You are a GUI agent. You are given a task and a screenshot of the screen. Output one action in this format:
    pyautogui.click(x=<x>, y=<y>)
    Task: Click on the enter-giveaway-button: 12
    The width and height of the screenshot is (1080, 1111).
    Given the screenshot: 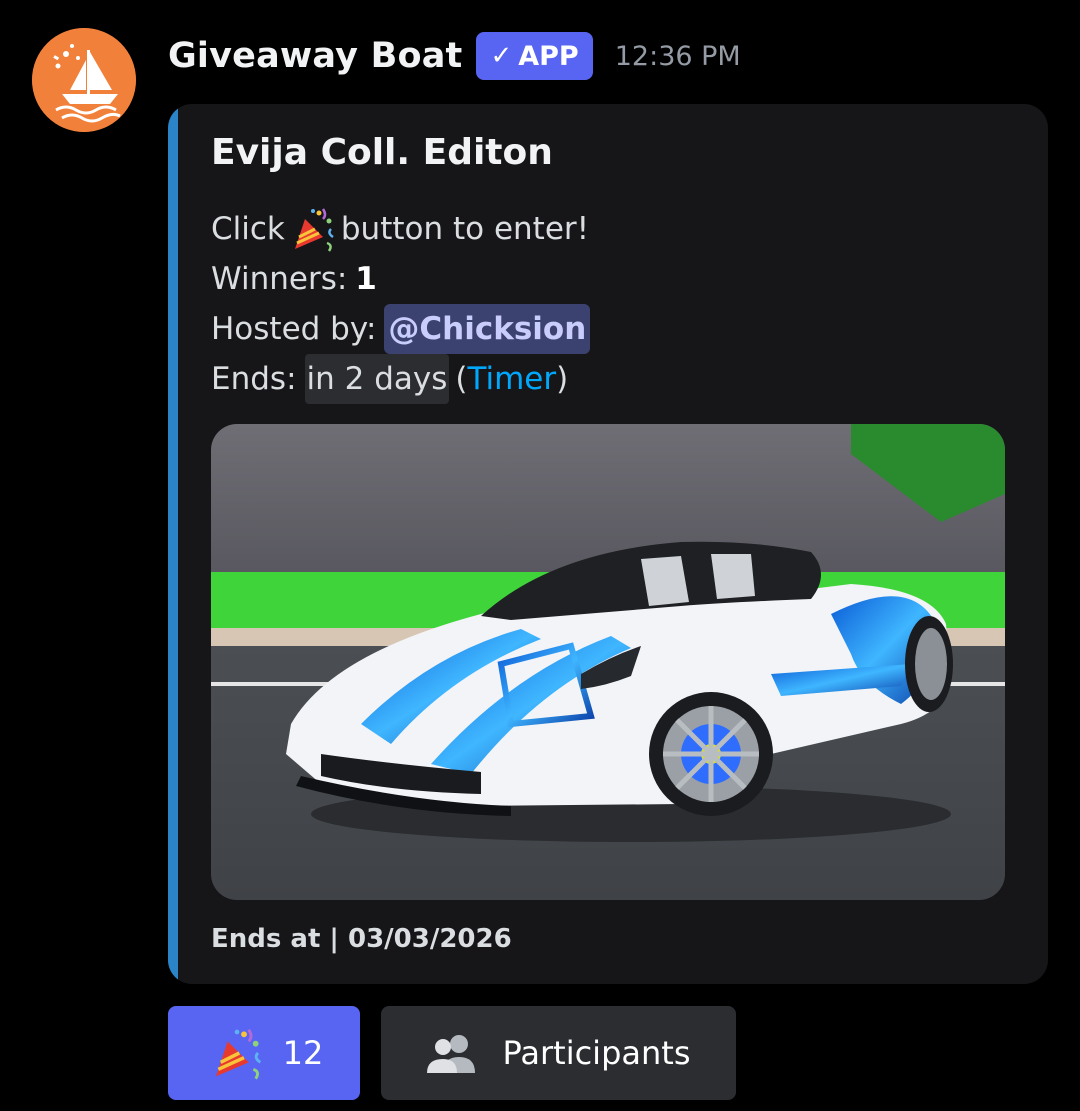 What is the action you would take?
    pyautogui.click(x=264, y=1053)
    